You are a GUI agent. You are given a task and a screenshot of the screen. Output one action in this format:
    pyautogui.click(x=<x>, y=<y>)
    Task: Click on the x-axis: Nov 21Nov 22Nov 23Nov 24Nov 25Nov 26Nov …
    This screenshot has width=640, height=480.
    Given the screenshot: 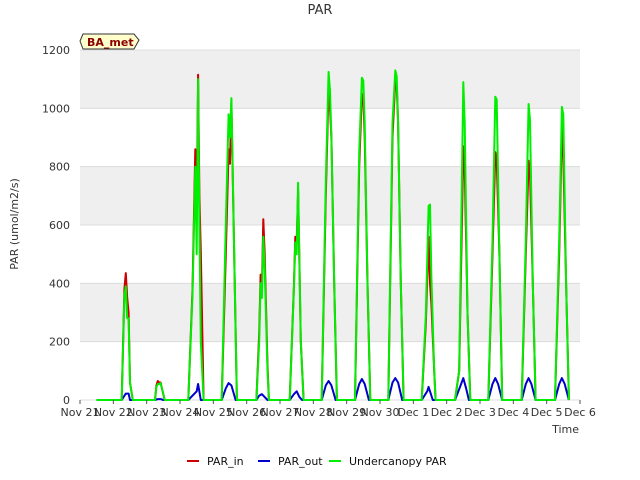 What is the action you would take?
    pyautogui.click(x=328, y=409)
    